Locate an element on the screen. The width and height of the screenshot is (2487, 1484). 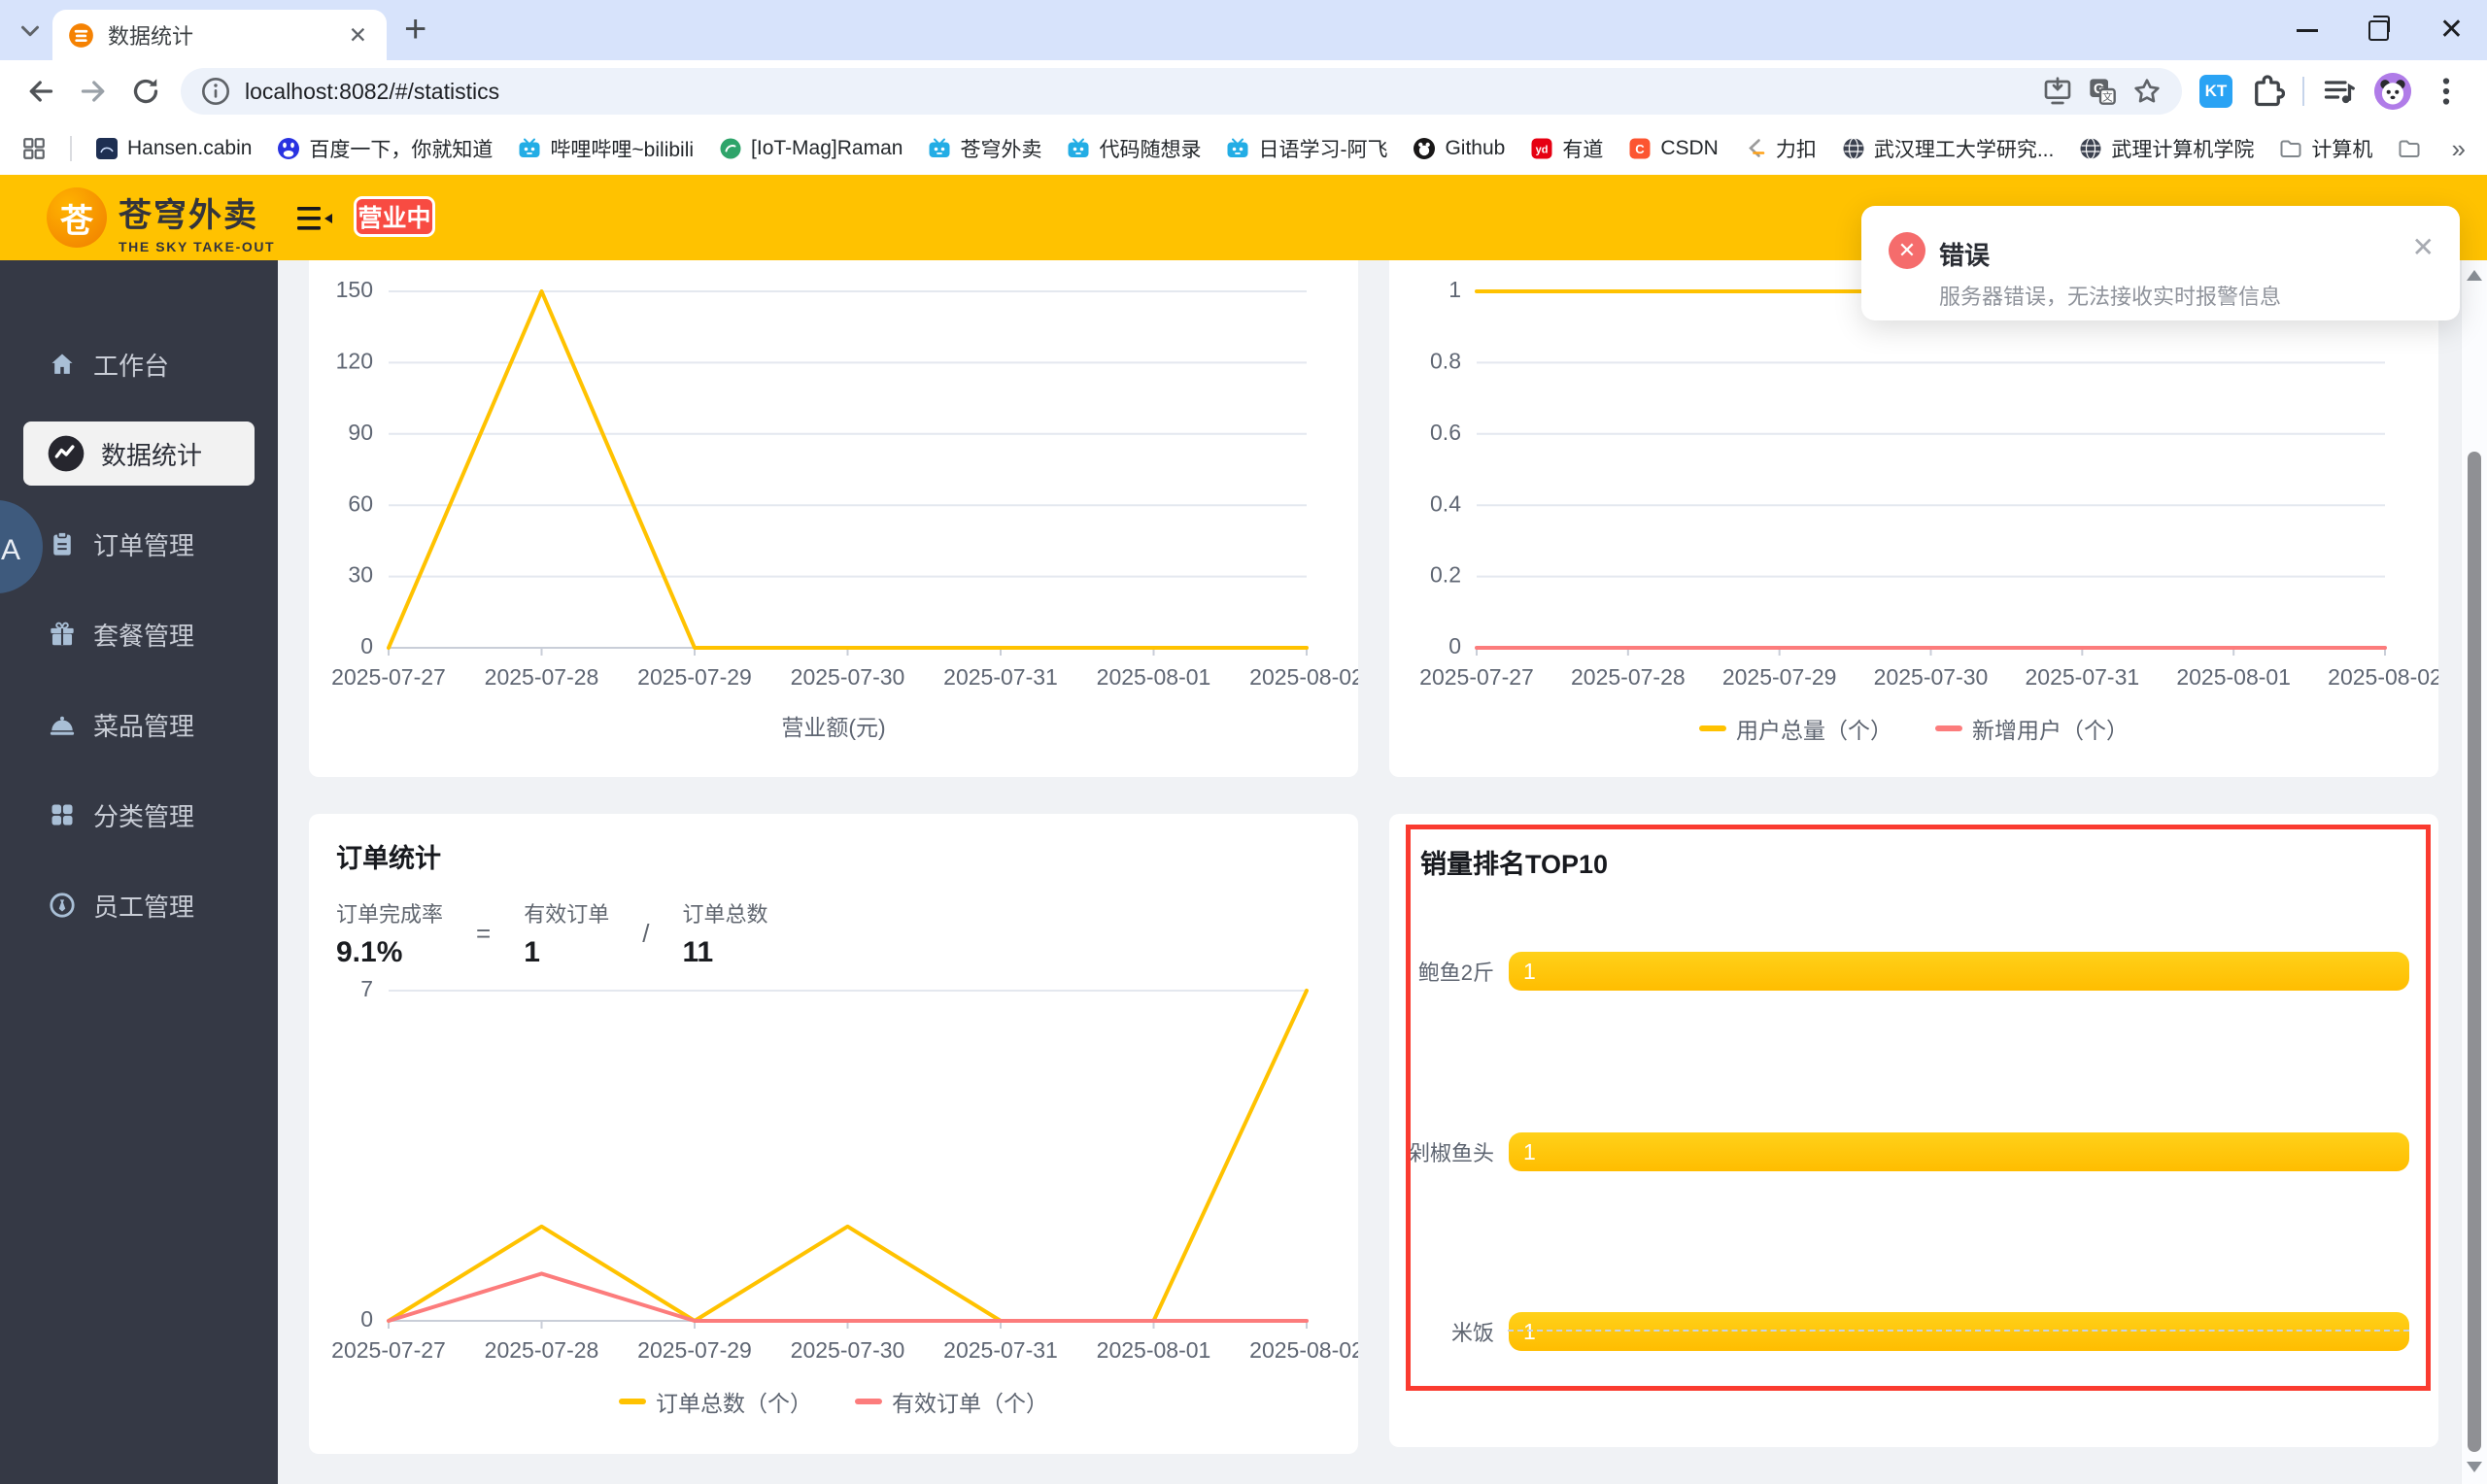
clipboard-icon is located at coordinates (62, 543).